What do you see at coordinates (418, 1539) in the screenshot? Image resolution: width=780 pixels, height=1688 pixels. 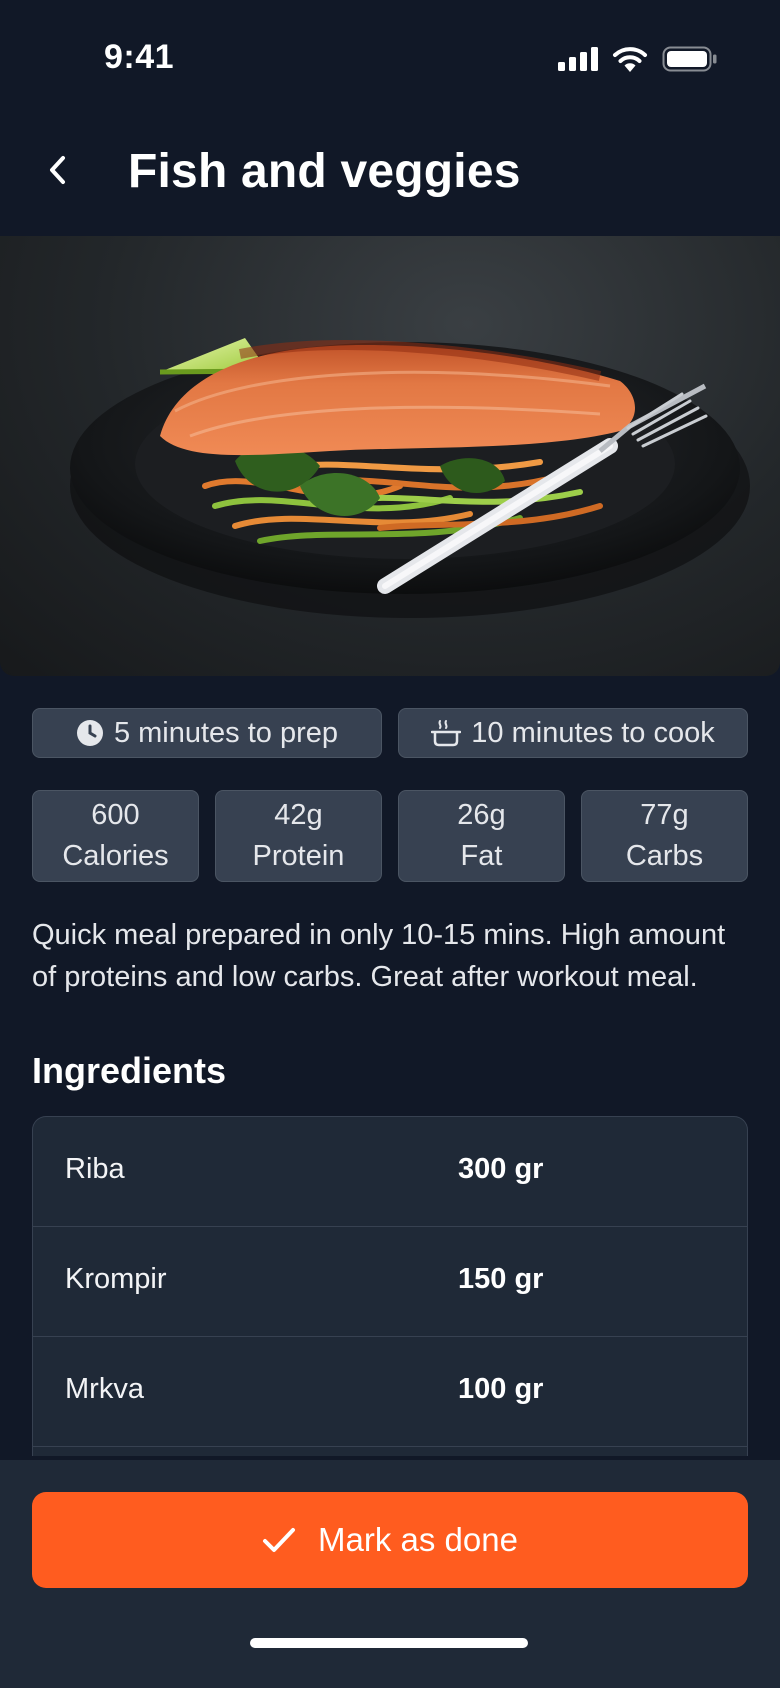 I see `mark-as-done-label: Mark as done` at bounding box center [418, 1539].